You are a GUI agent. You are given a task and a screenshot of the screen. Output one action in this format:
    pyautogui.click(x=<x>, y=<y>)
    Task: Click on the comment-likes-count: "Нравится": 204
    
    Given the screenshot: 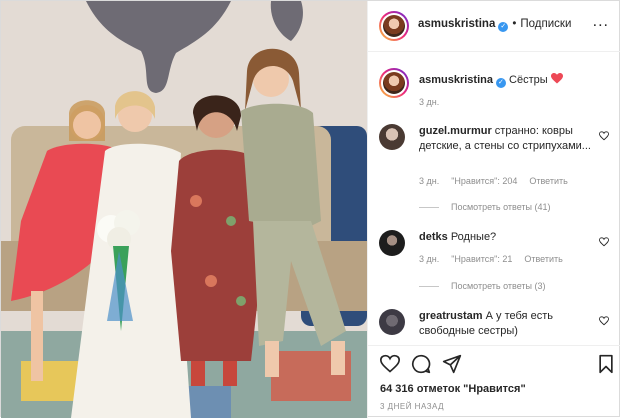 What is the action you would take?
    pyautogui.click(x=484, y=181)
    